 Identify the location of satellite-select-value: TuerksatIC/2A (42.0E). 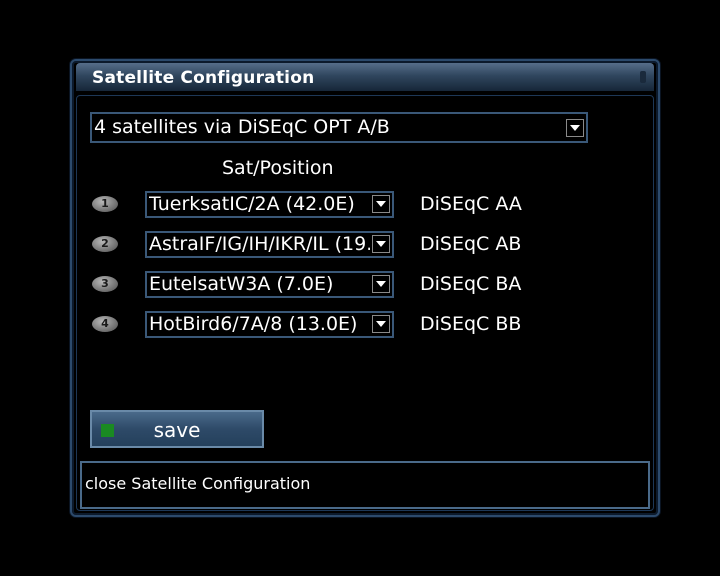
(252, 204).